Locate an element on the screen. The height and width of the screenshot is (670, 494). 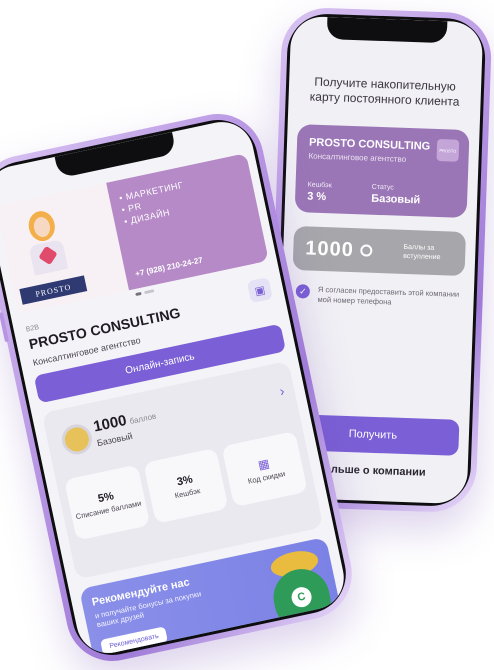
company-logo: PROSTO is located at coordinates (448, 150).